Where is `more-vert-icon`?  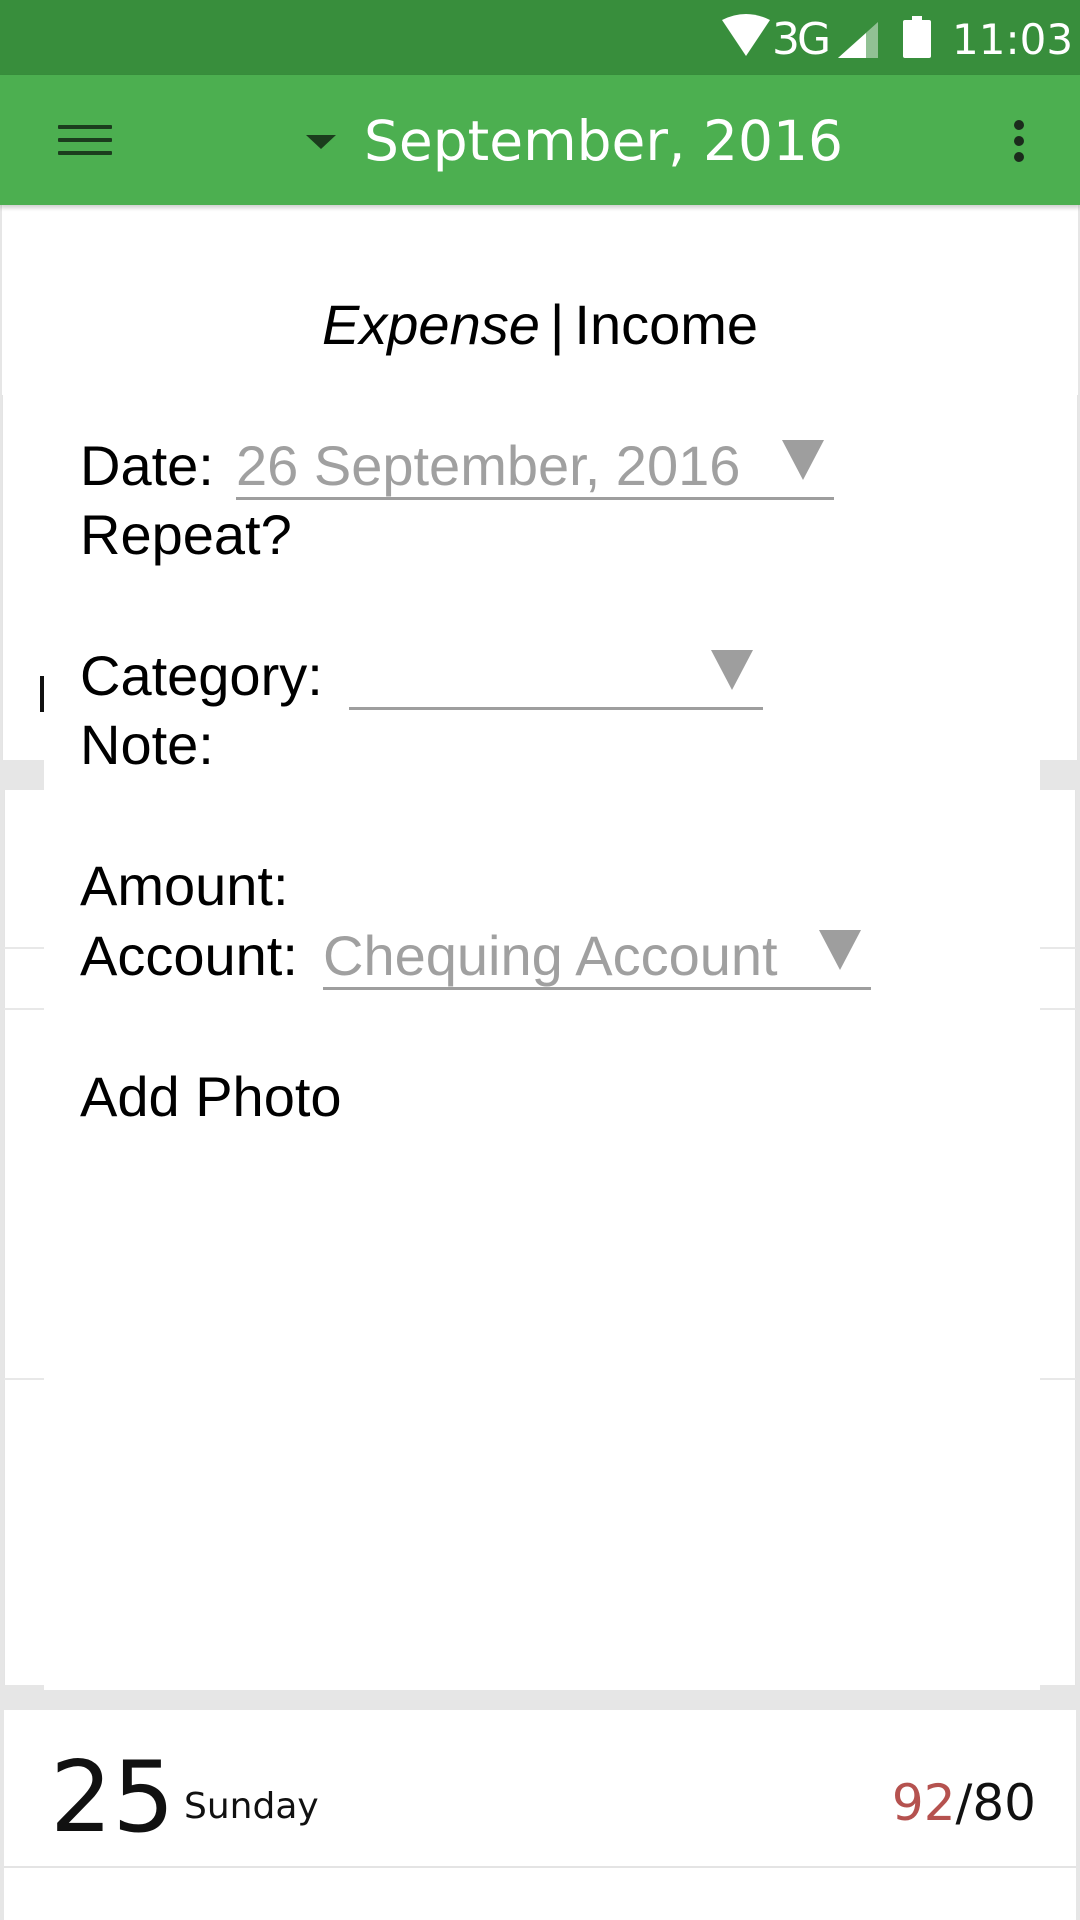
more-vert-icon is located at coordinates (1018, 140).